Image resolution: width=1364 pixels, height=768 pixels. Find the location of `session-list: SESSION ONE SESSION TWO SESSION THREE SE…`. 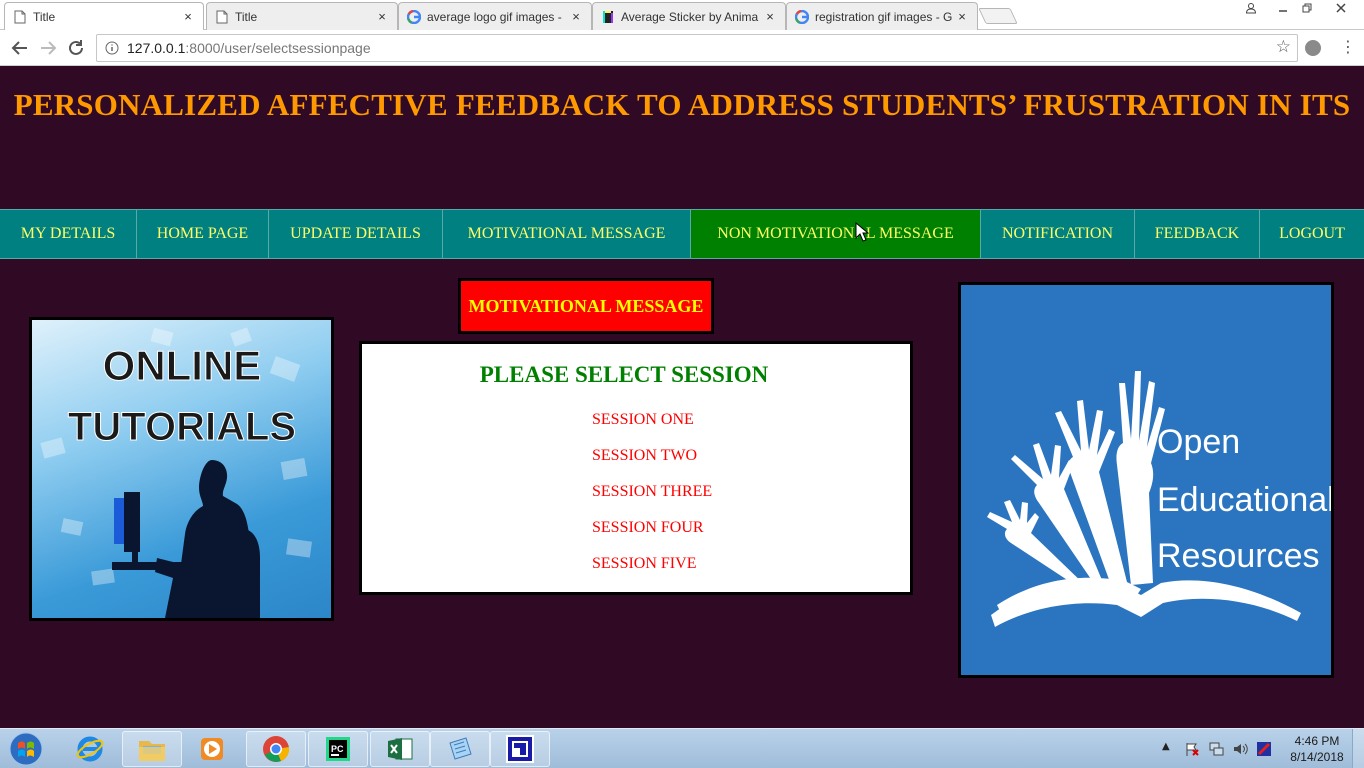

session-list: SESSION ONE SESSION TWO SESSION THREE SE… is located at coordinates (652, 498).